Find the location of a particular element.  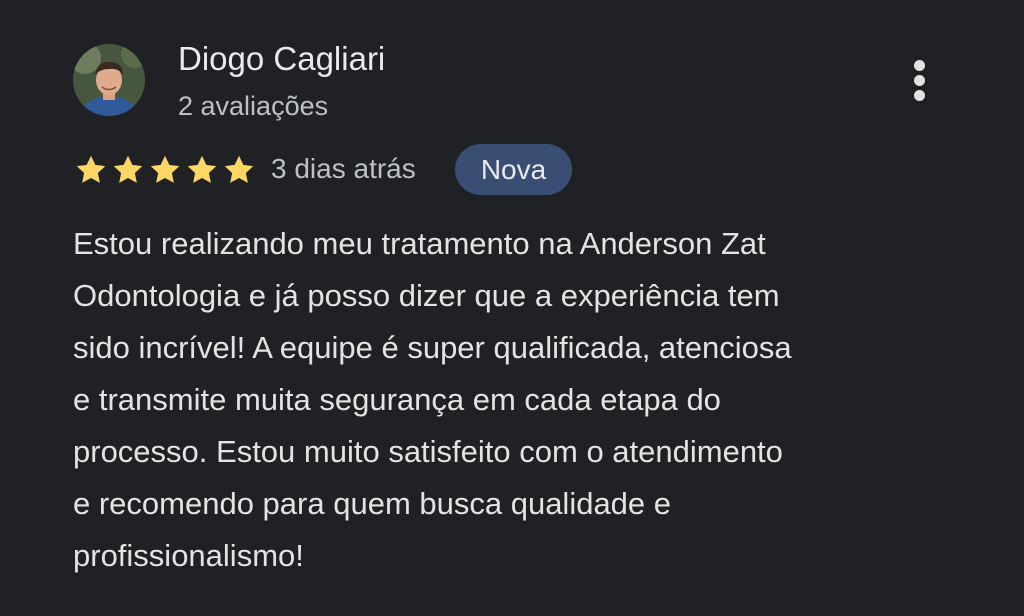

new-badge: Nova is located at coordinates (513, 169).